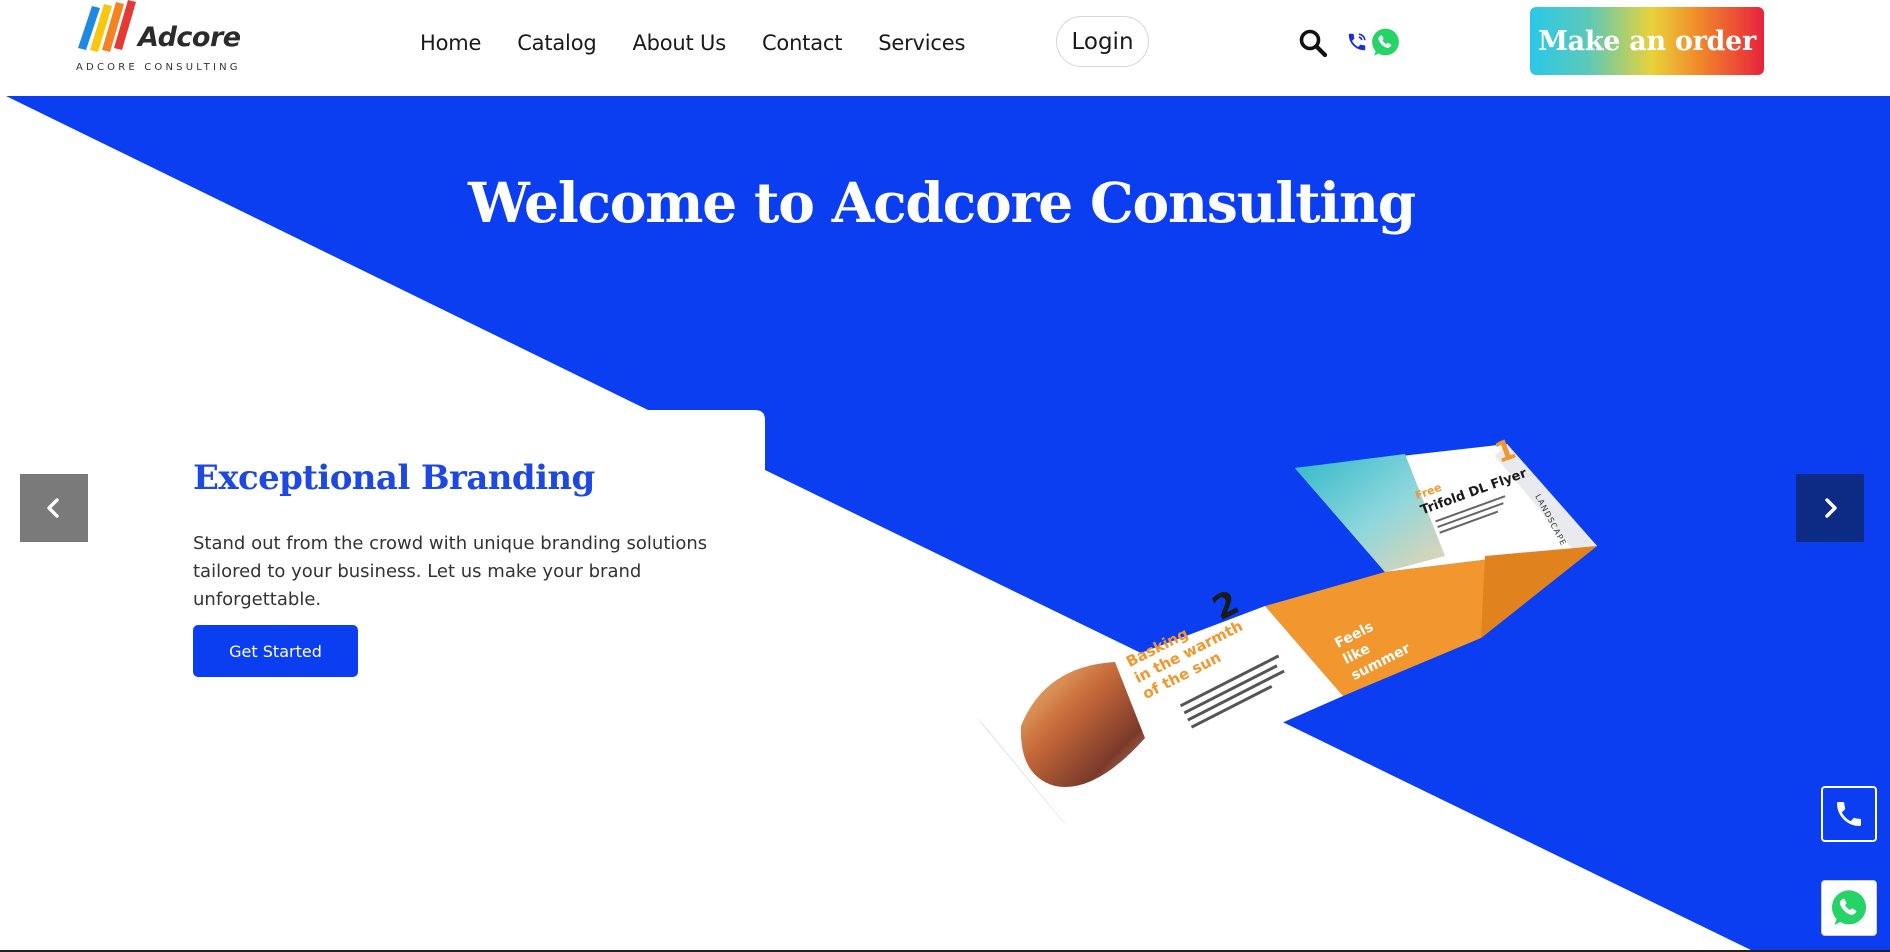 This screenshot has width=1890, height=952. Describe the element at coordinates (1313, 43) in the screenshot. I see `search-icon` at that location.